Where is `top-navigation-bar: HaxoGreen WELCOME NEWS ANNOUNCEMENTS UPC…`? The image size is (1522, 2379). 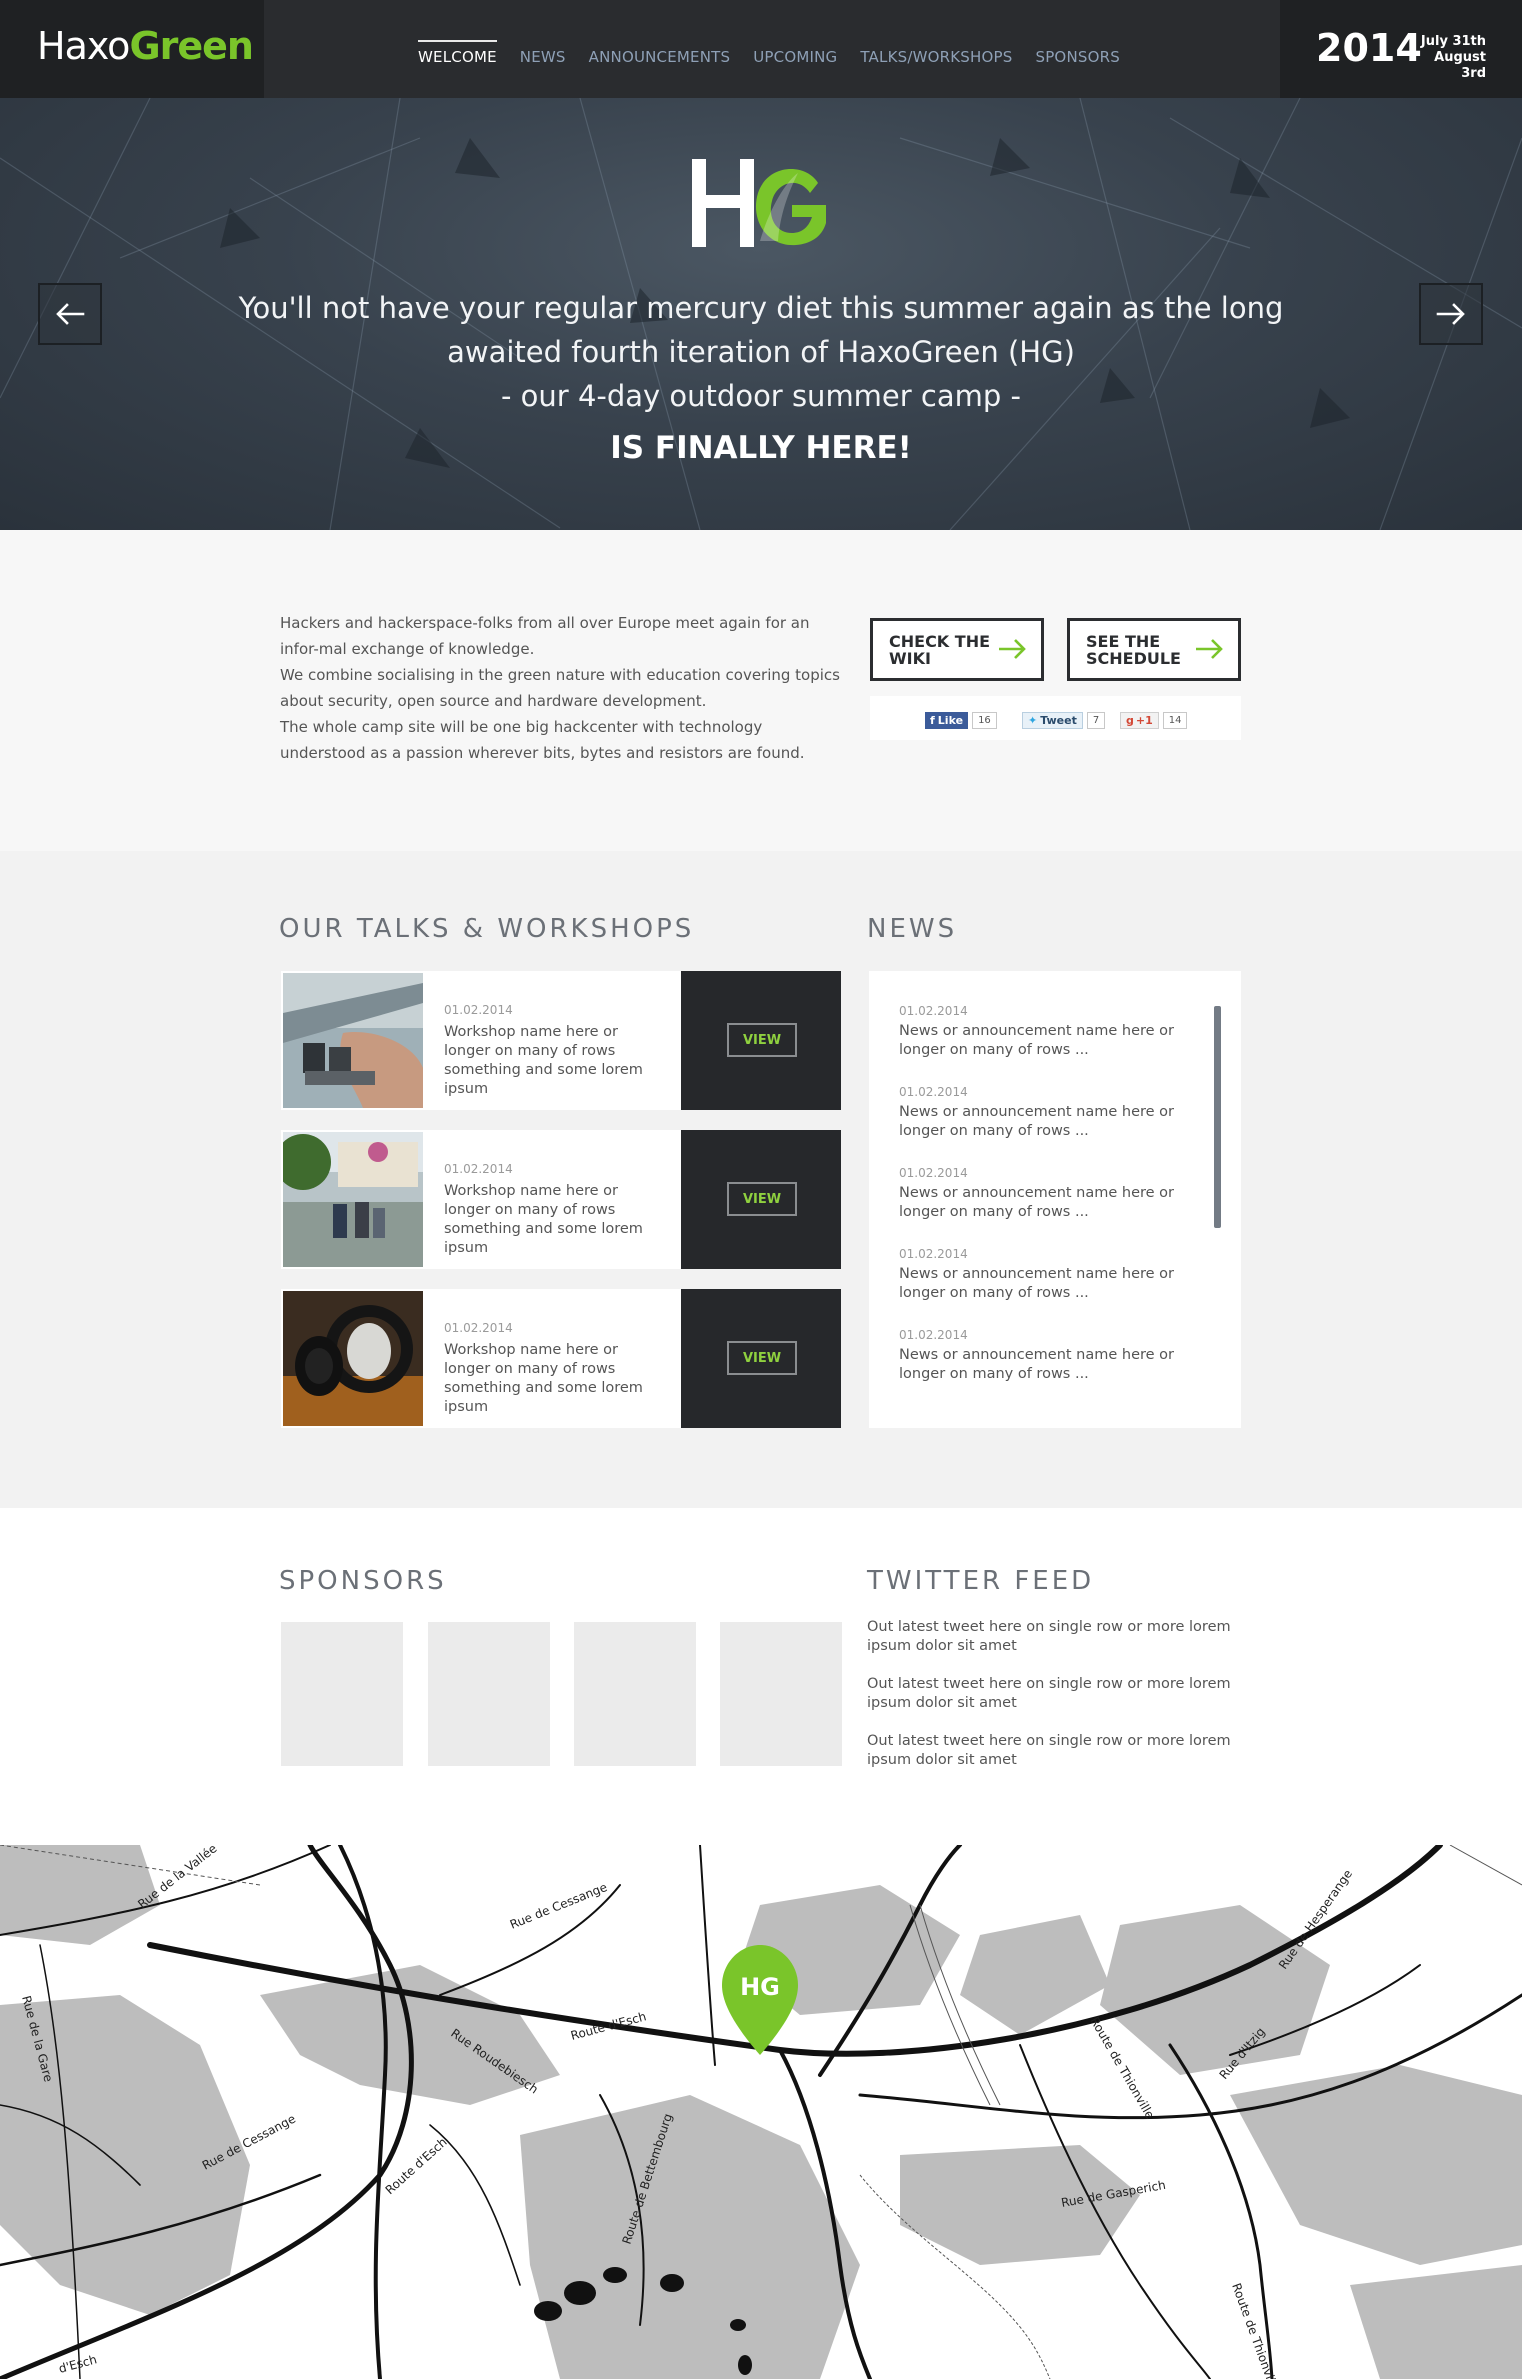
top-navigation-bar: HaxoGreen WELCOME NEWS ANNOUNCEMENTS UPC… is located at coordinates (761, 49).